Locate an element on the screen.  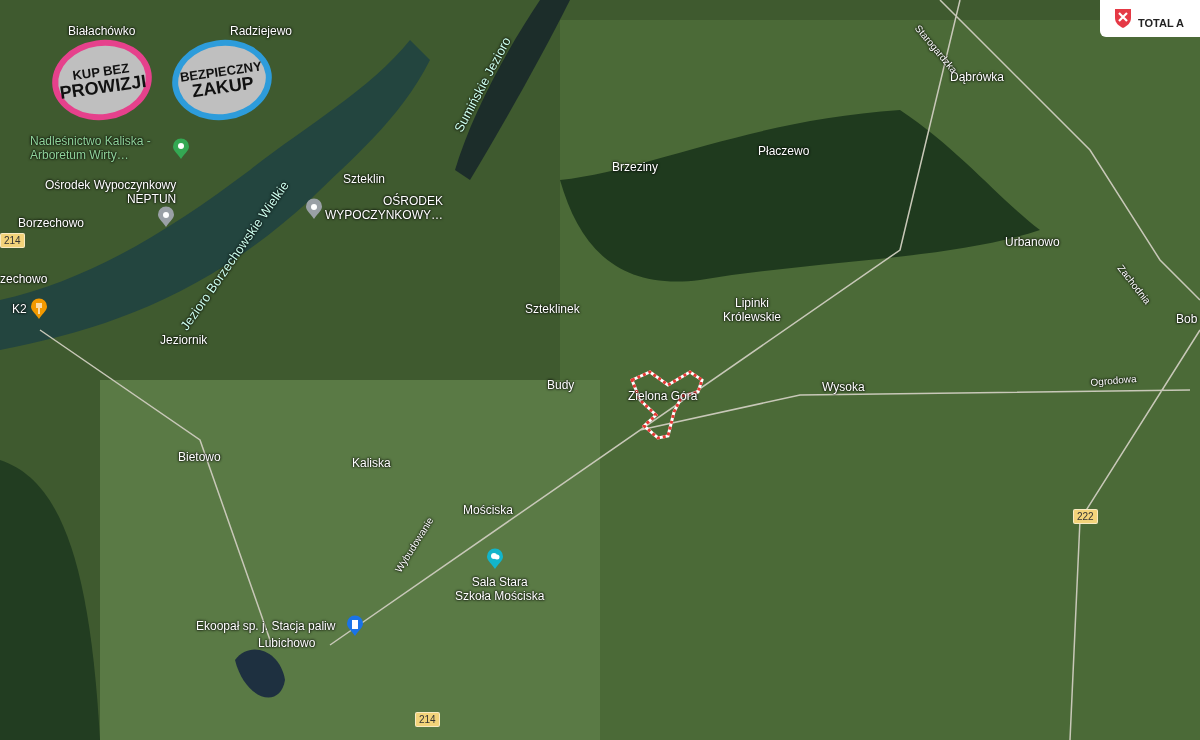
place-label: Borzechowo is located at coordinates (51, 223).